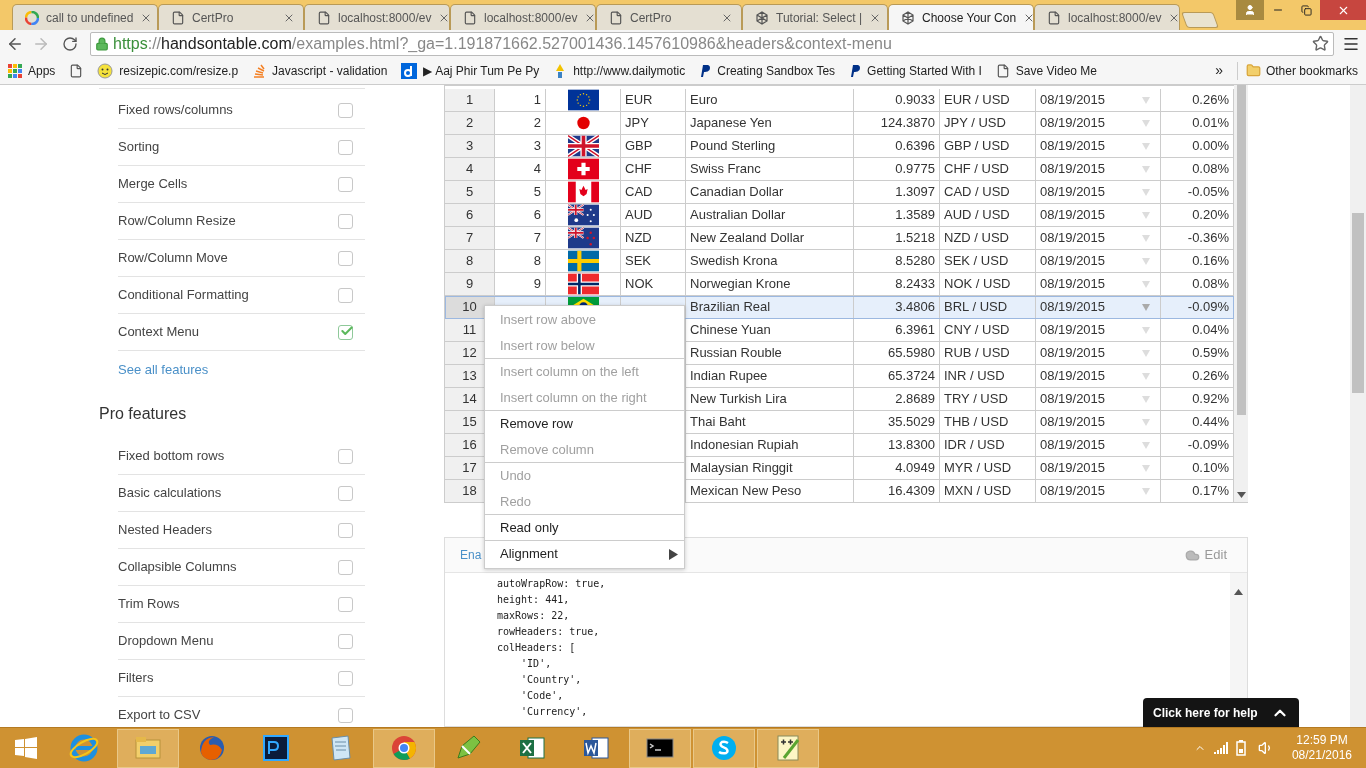 Image resolution: width=1366 pixels, height=768 pixels. Describe the element at coordinates (70, 43) in the screenshot. I see `reload-icon` at that location.